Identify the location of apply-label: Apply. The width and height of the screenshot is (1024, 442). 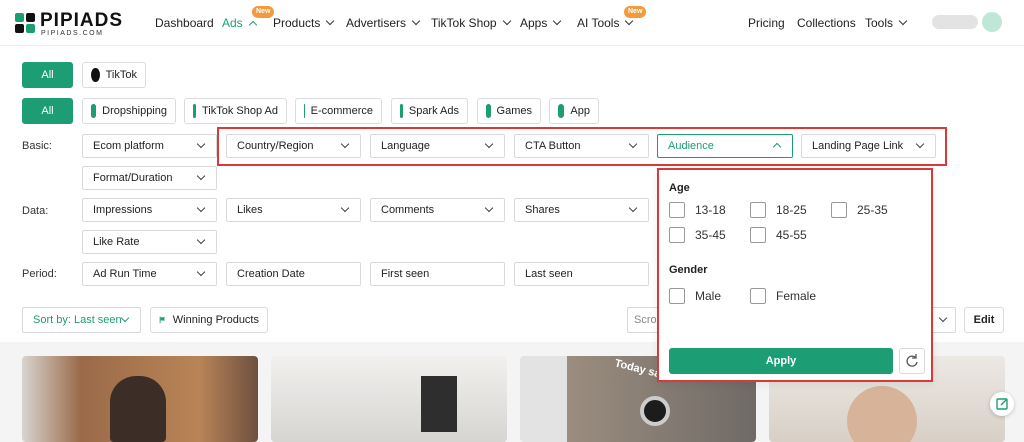
(781, 361).